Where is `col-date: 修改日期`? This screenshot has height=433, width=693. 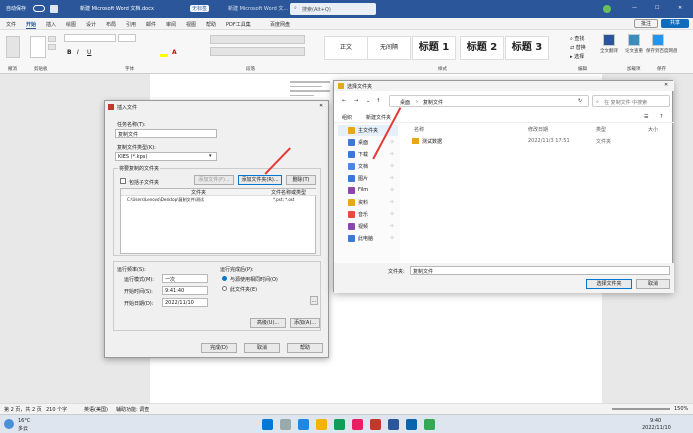 col-date: 修改日期 is located at coordinates (538, 129).